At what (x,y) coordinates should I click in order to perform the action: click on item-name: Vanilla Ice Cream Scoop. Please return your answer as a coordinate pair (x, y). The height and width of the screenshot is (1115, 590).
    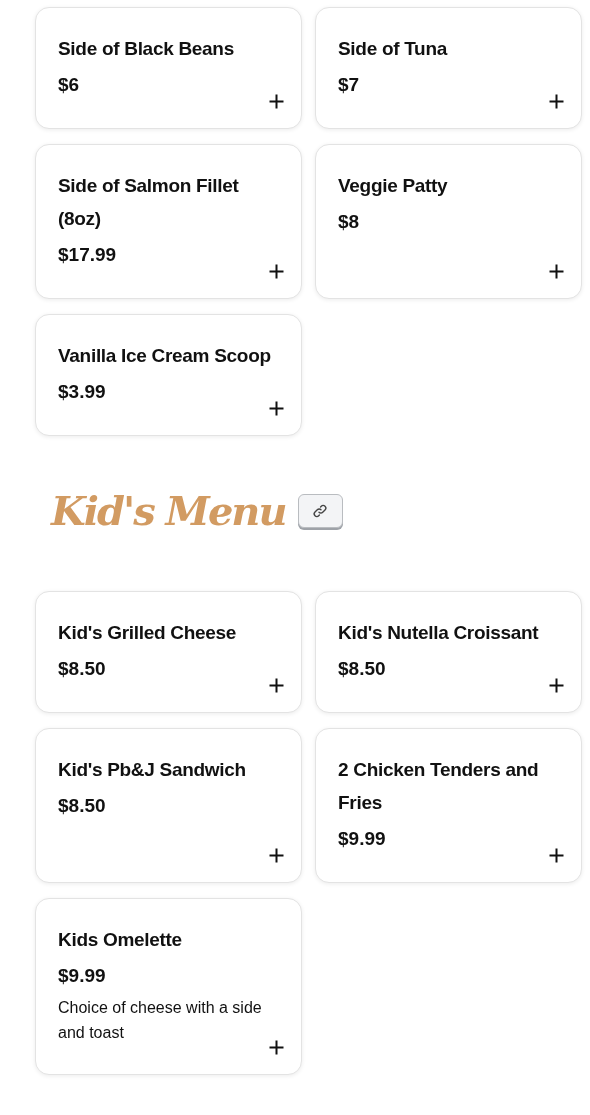
    Looking at the image, I should click on (165, 356).